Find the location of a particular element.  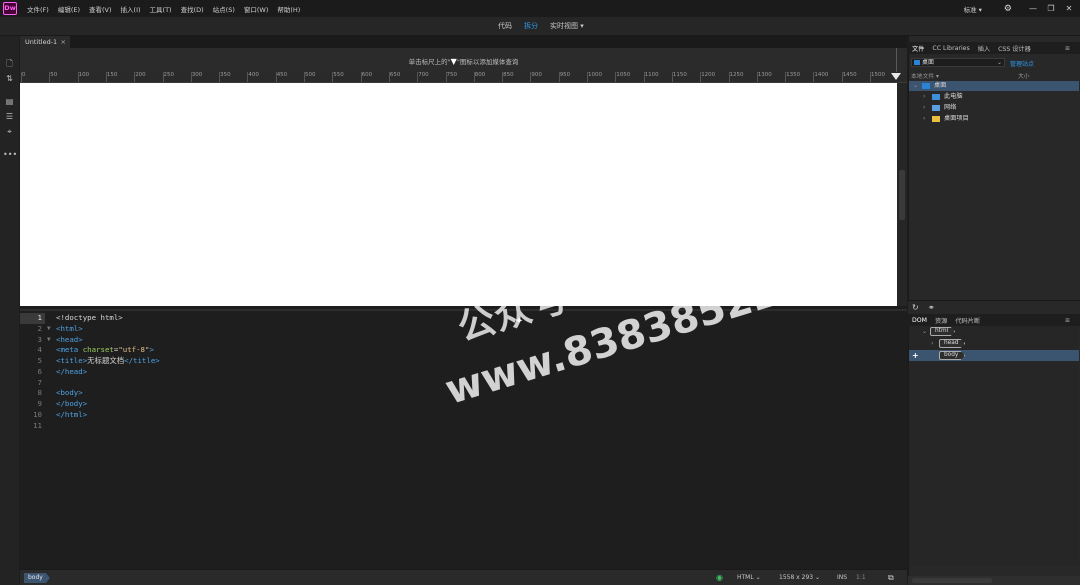

ruler-tick: 850 is located at coordinates (508, 77).